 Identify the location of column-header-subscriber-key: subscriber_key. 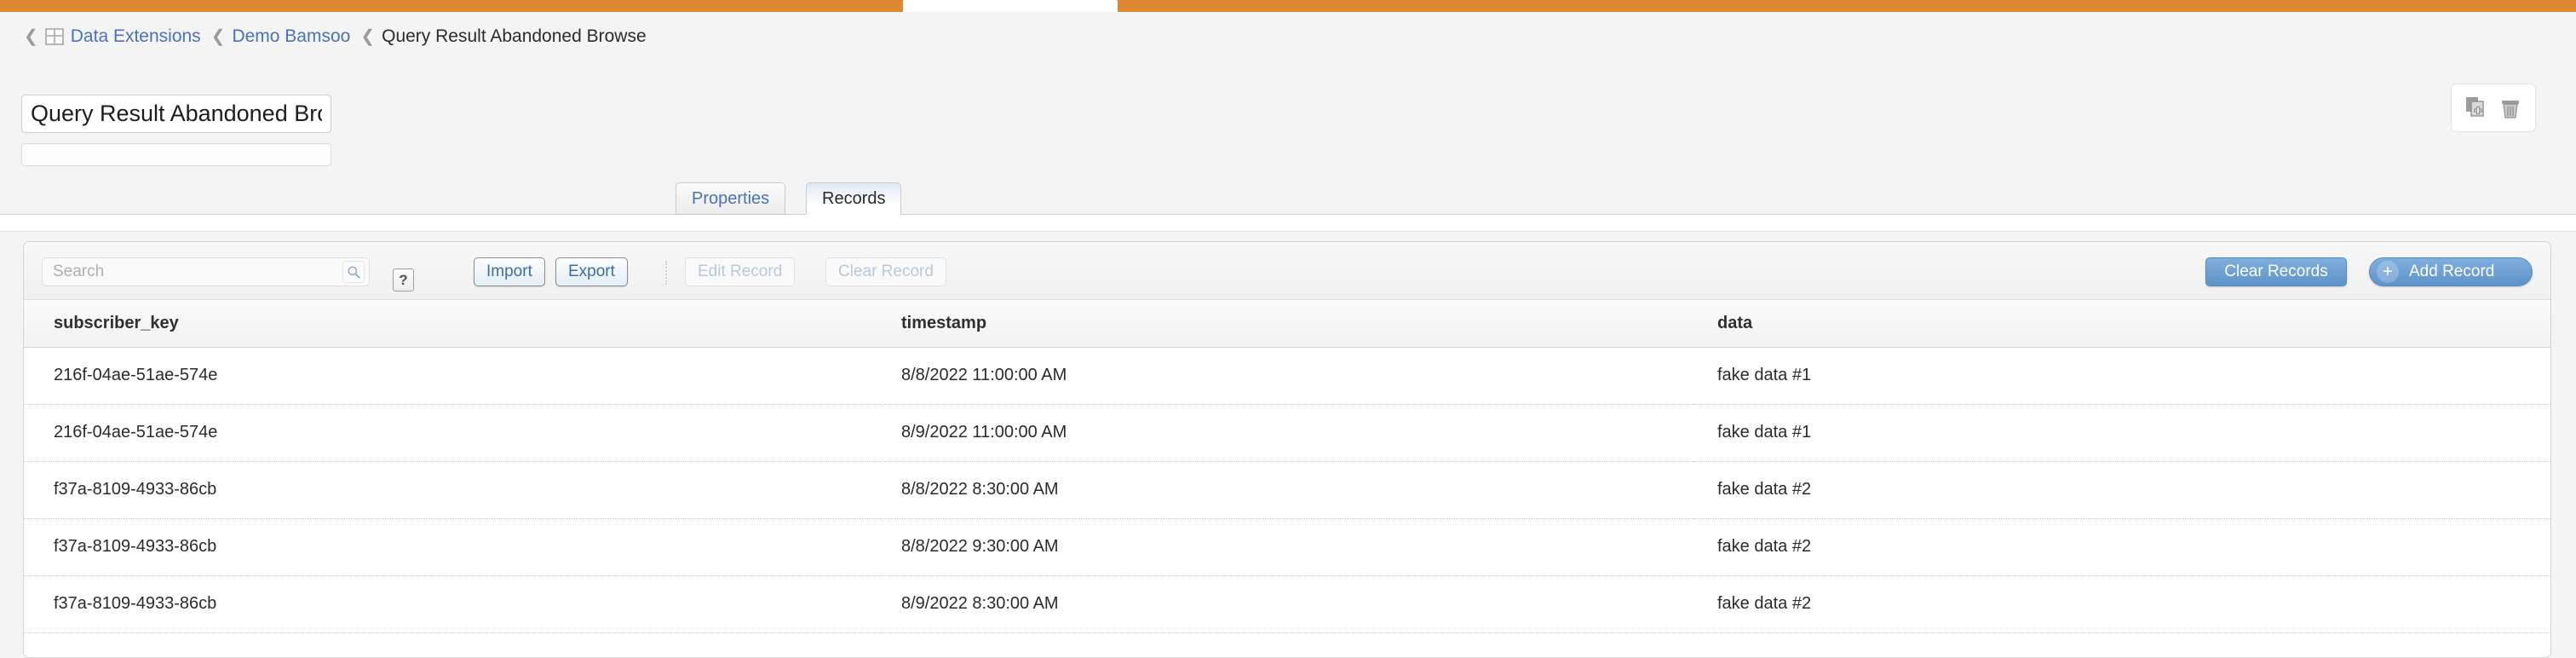
(452, 324).